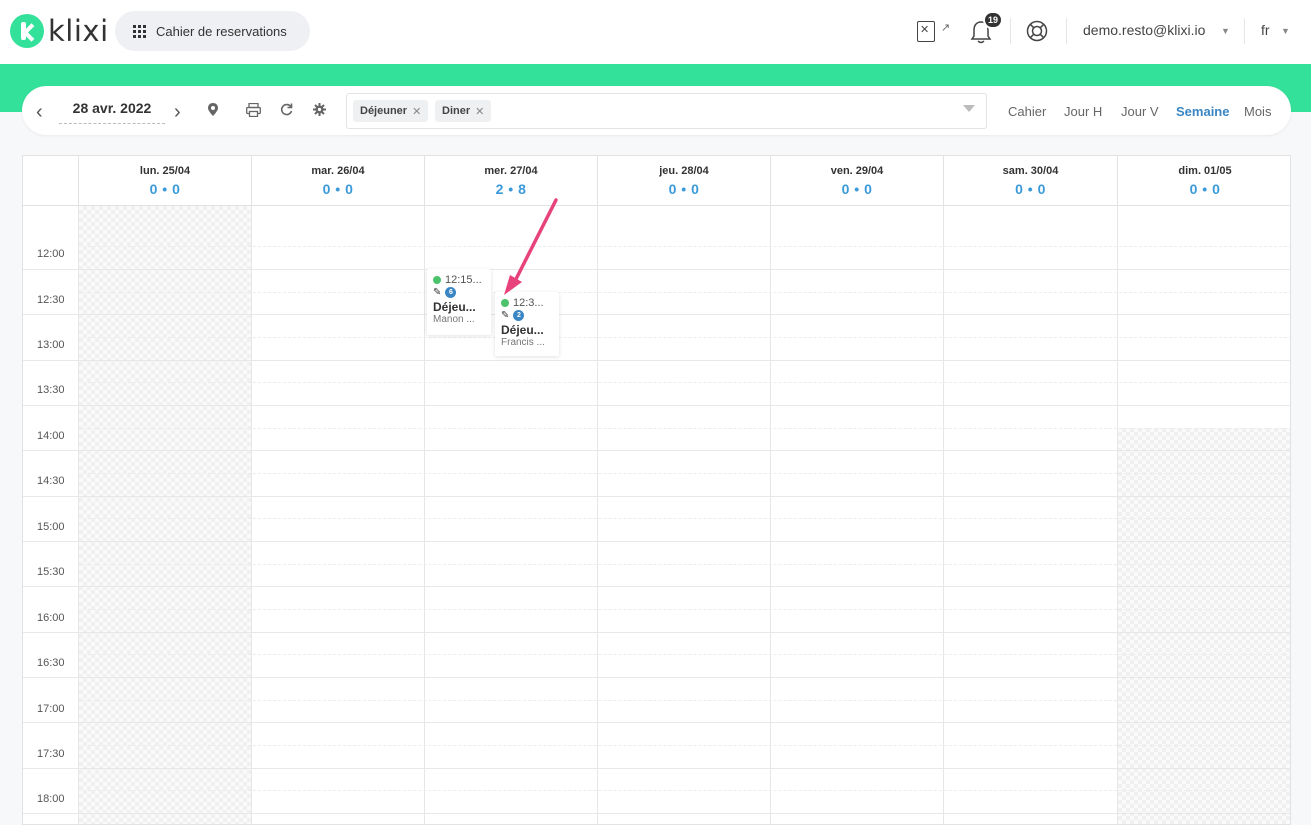  Describe the element at coordinates (164, 515) in the screenshot. I see `day-column-mon` at that location.